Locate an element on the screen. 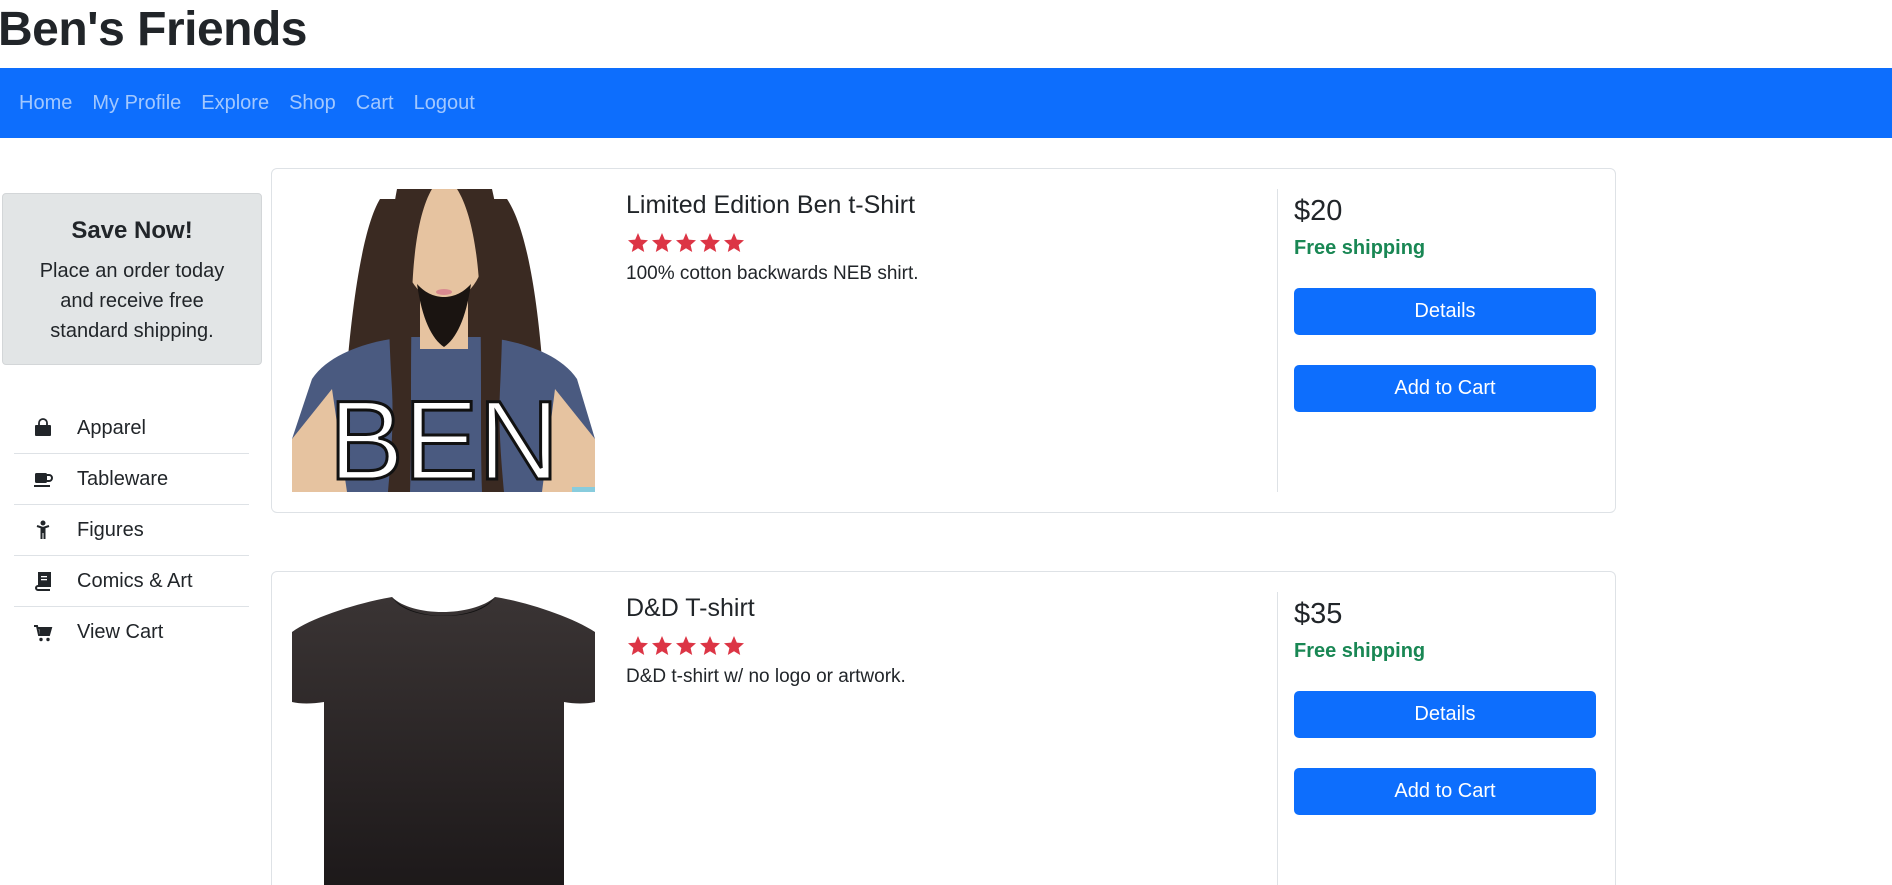 This screenshot has width=1892, height=885. product-price: $20 is located at coordinates (1318, 211).